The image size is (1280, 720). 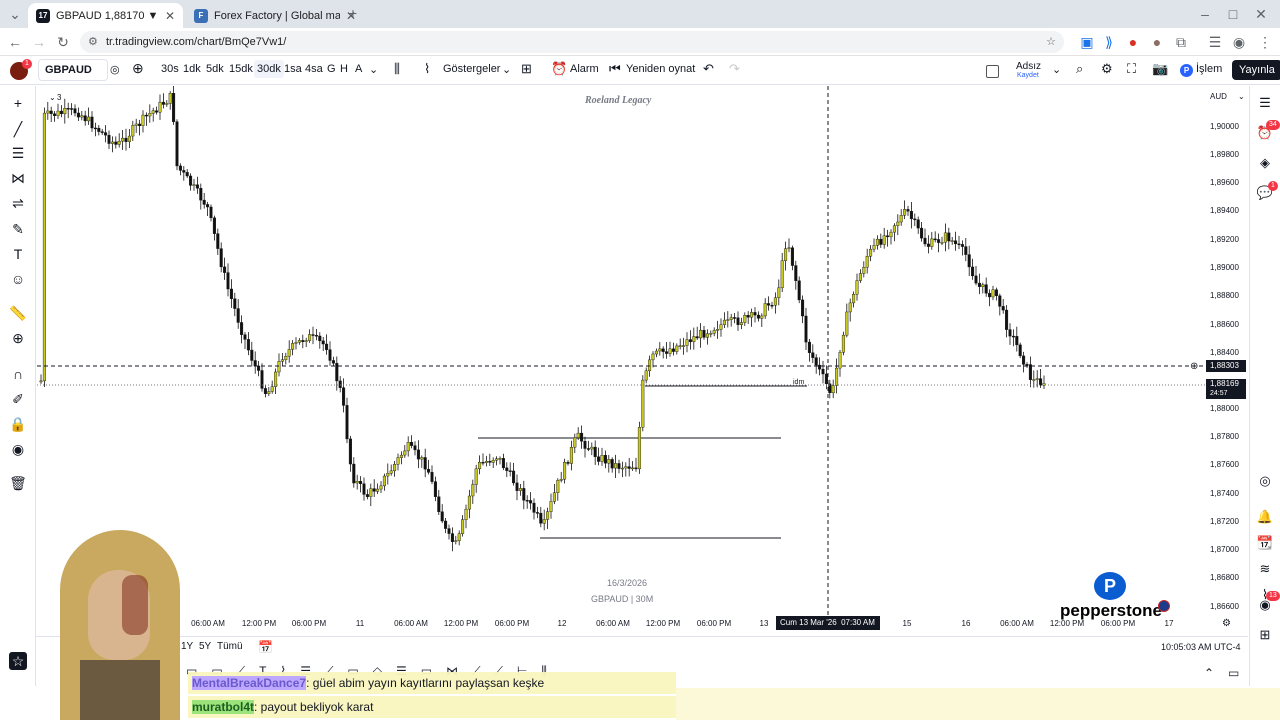 I want to click on site-info-icon: ⚙, so click(x=93, y=42).